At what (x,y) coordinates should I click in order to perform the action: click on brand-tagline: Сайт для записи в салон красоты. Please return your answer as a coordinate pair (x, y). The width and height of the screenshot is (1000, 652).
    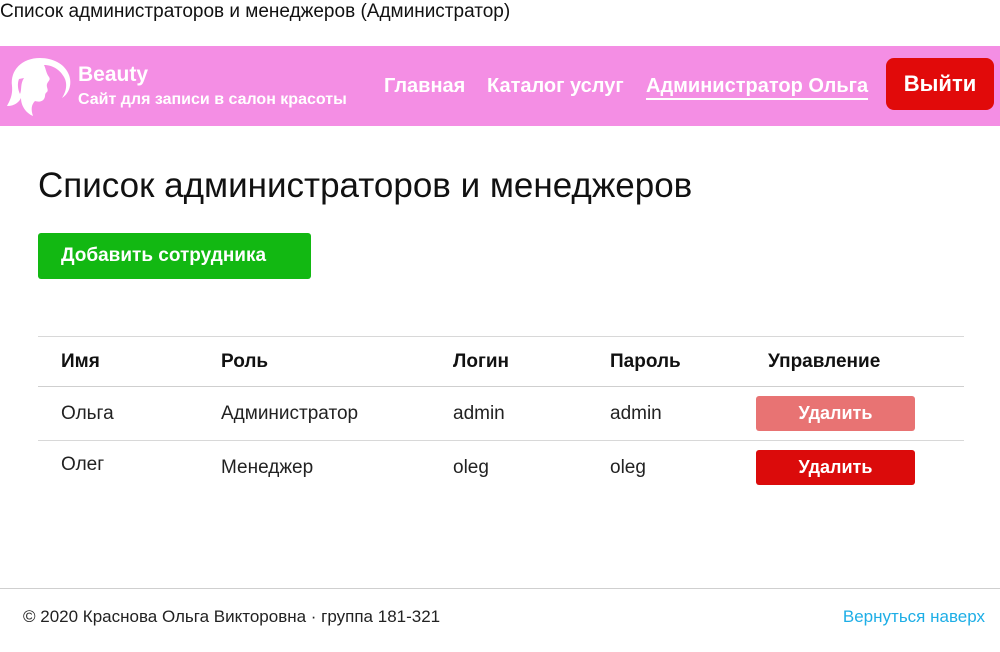
    Looking at the image, I should click on (212, 99).